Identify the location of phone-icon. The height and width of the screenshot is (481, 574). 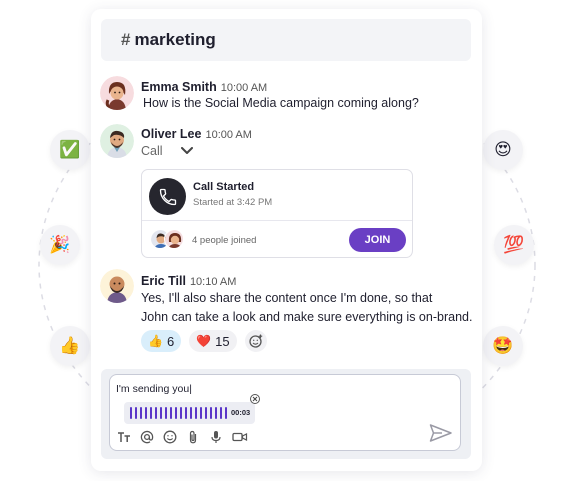
(167, 196).